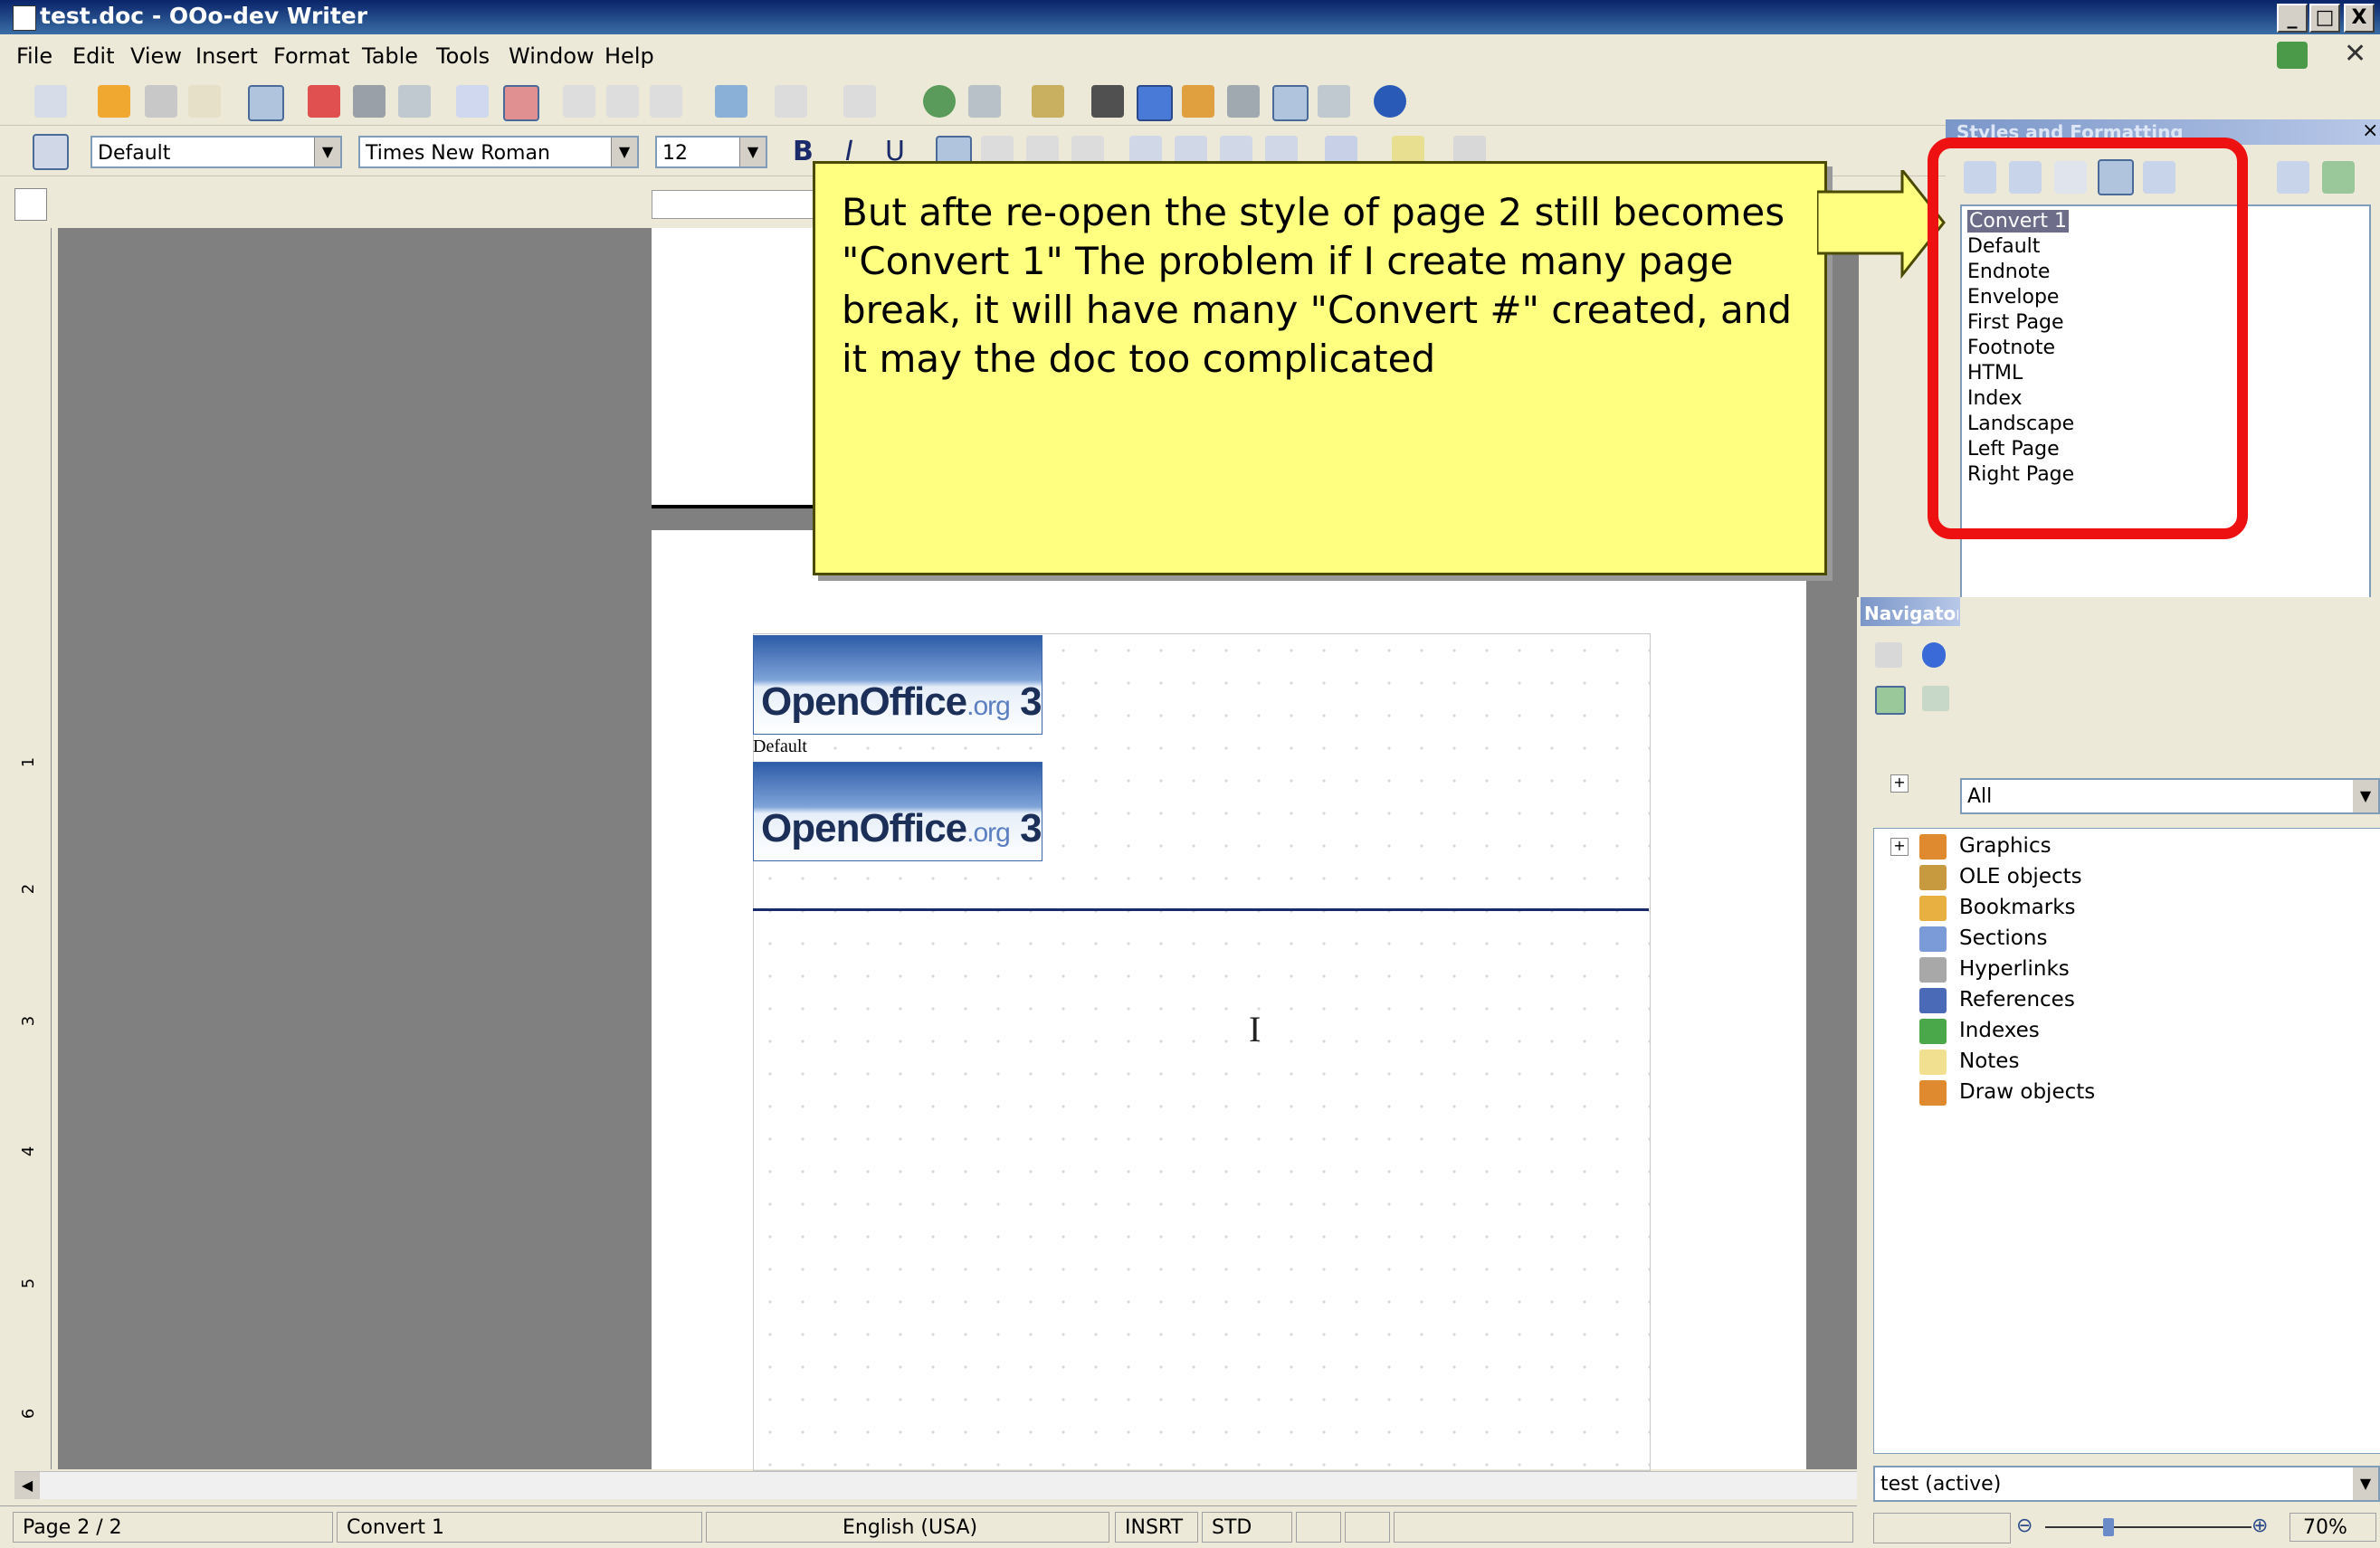 The width and height of the screenshot is (2380, 1548). I want to click on zoom-out-icon: ⊖, so click(2024, 1526).